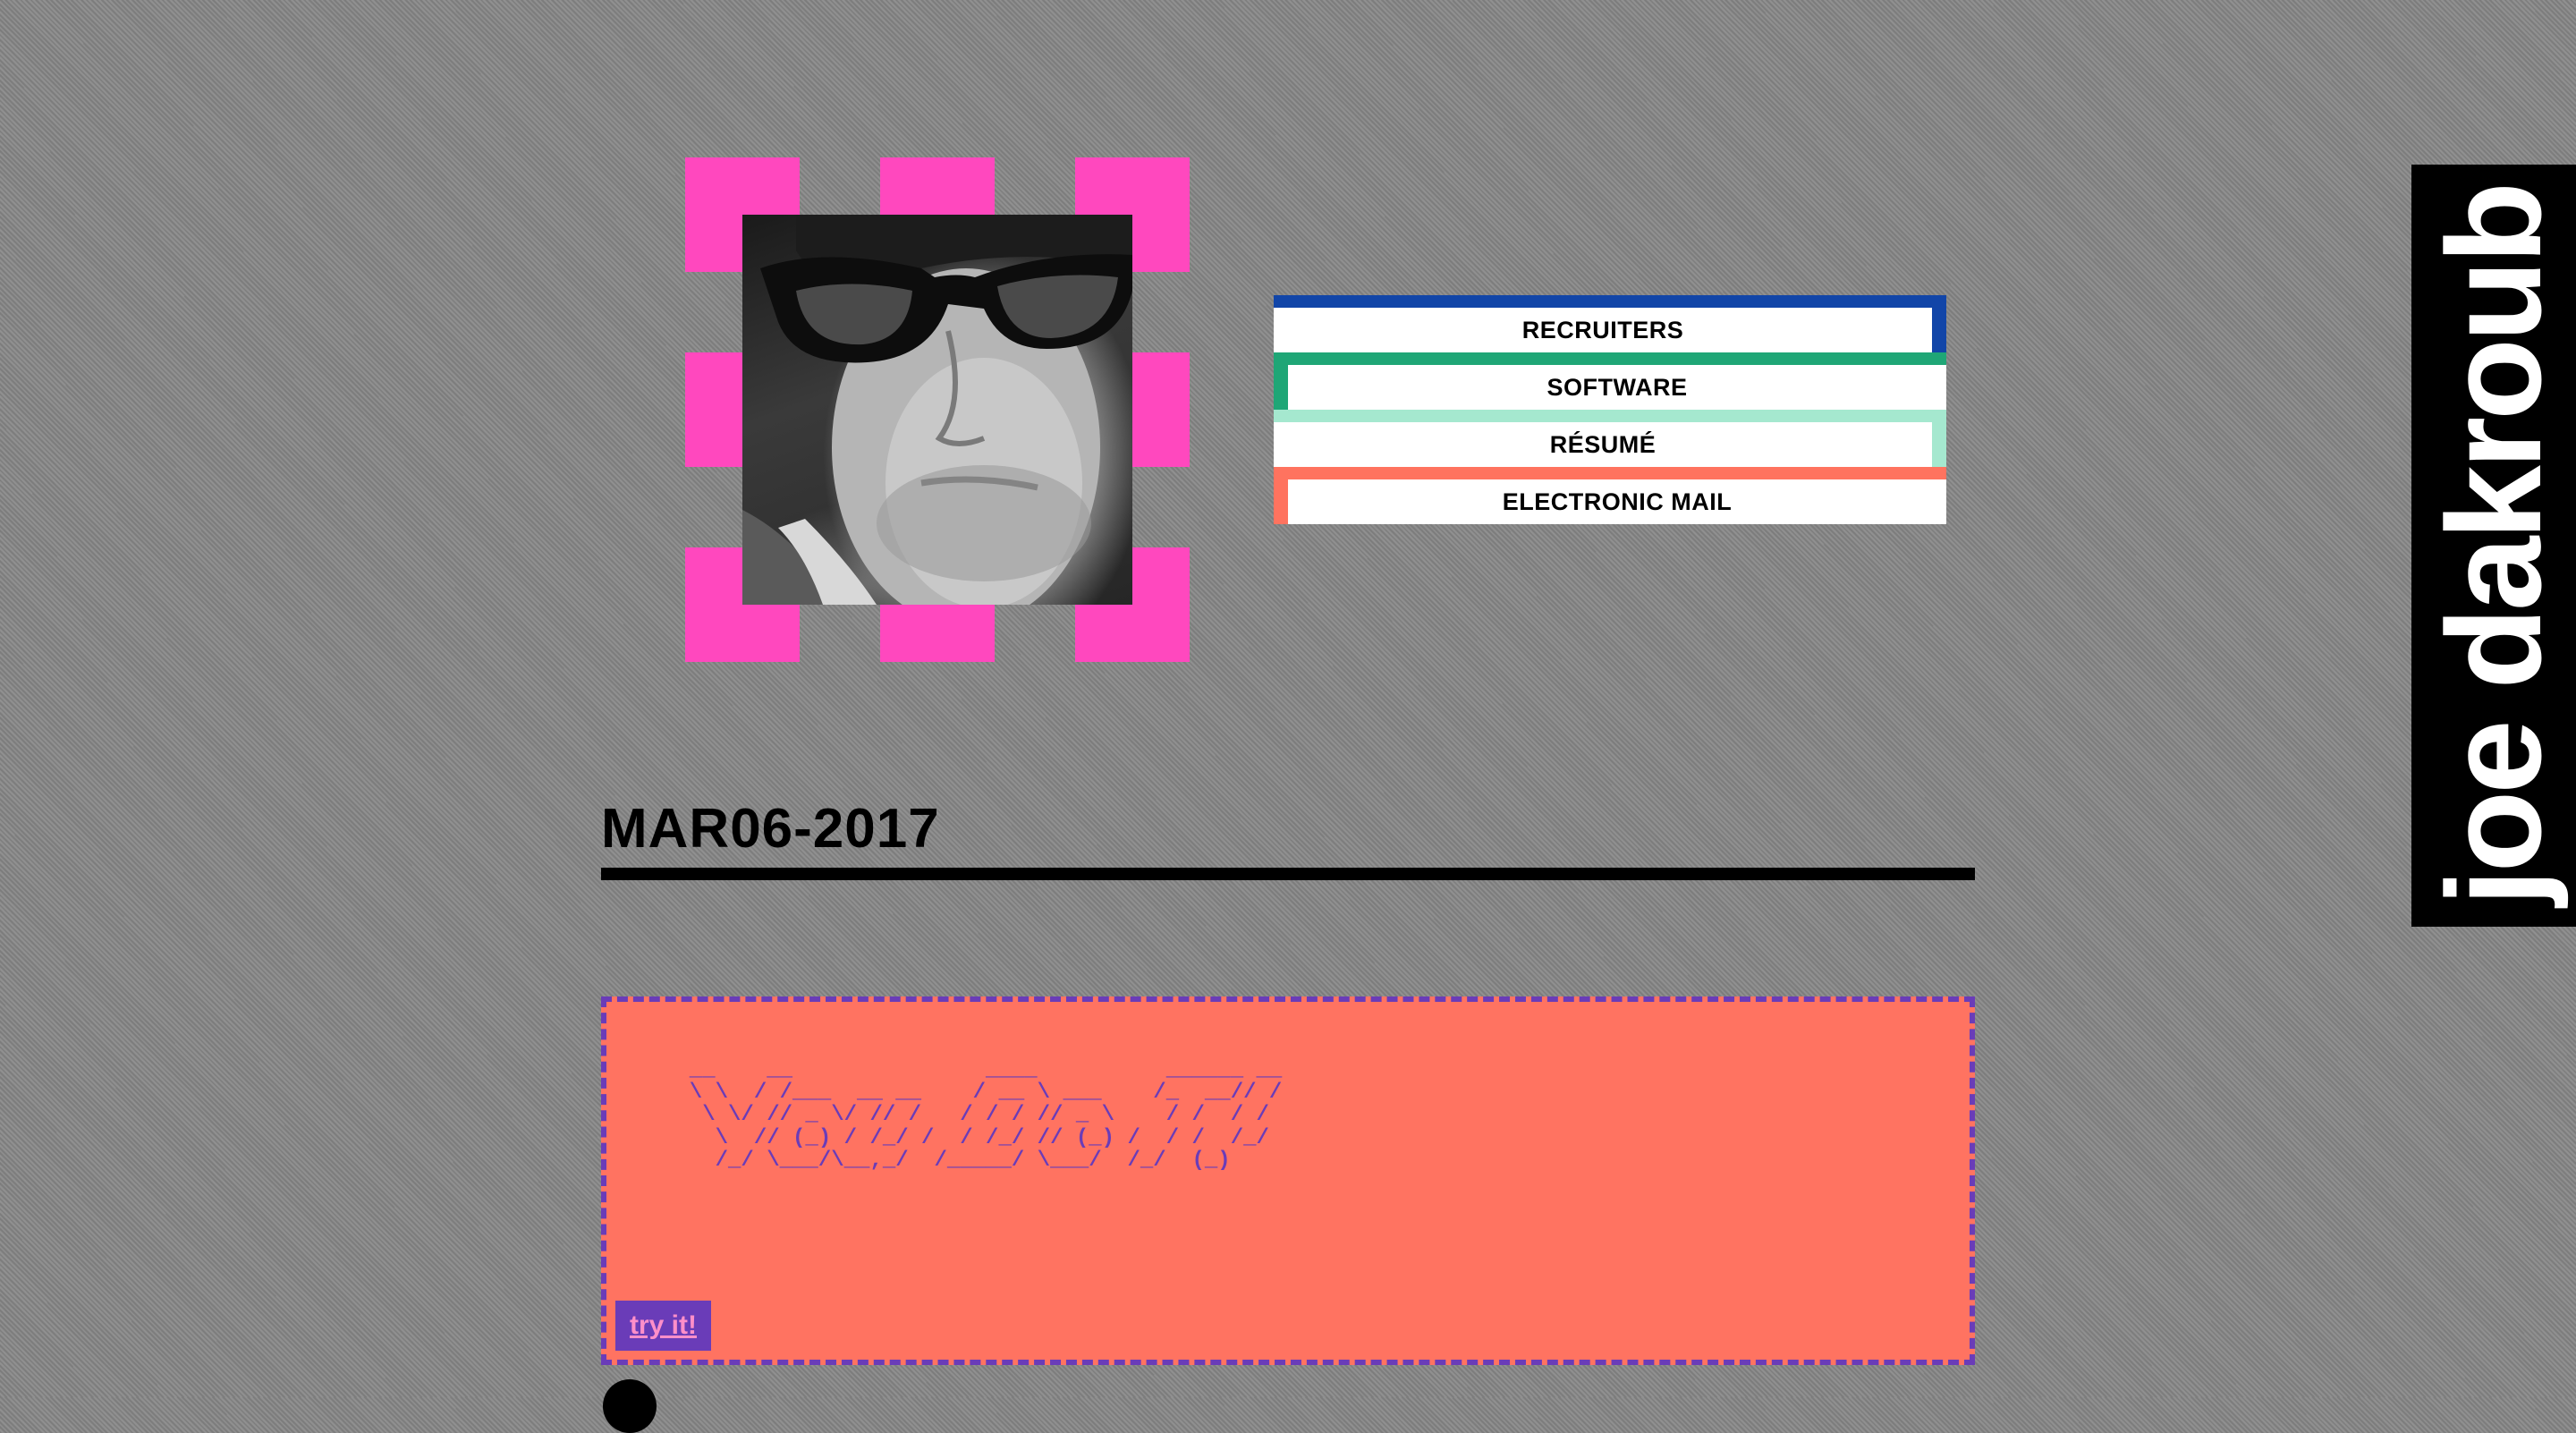  I want to click on scroll-indicator-icon, so click(630, 1406).